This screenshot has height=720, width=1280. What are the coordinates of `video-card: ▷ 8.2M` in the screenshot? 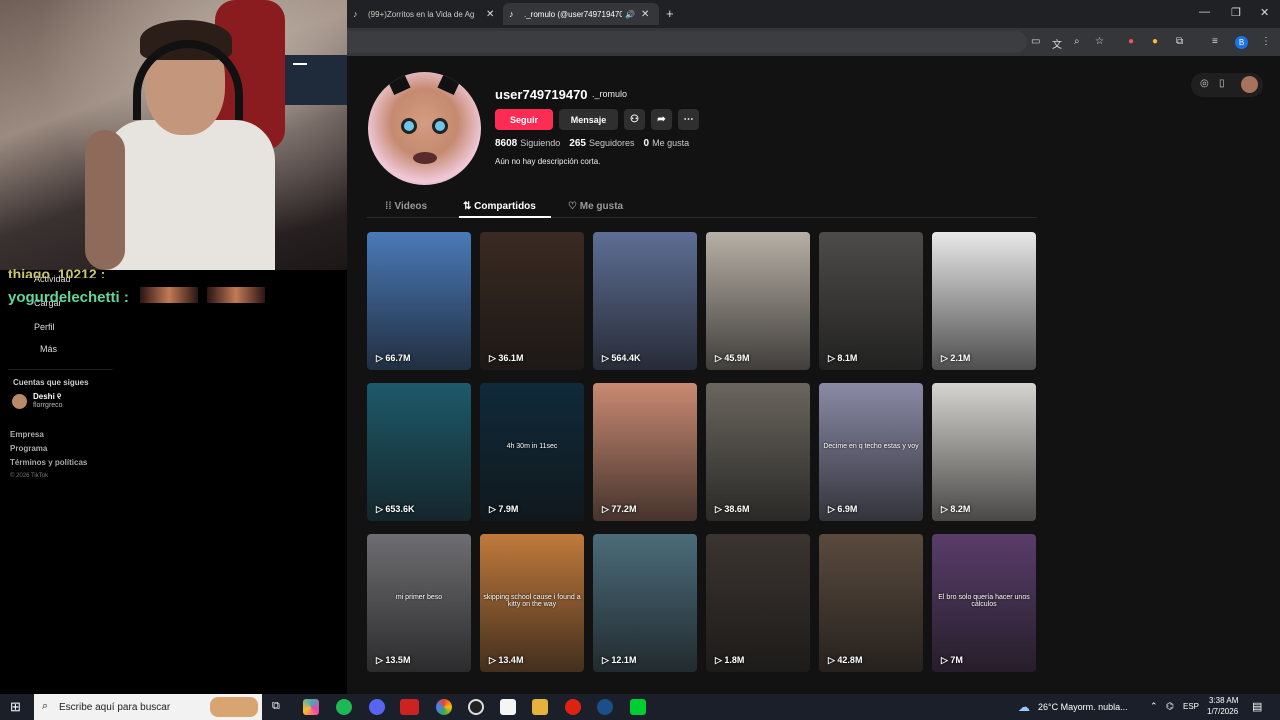 It's located at (984, 452).